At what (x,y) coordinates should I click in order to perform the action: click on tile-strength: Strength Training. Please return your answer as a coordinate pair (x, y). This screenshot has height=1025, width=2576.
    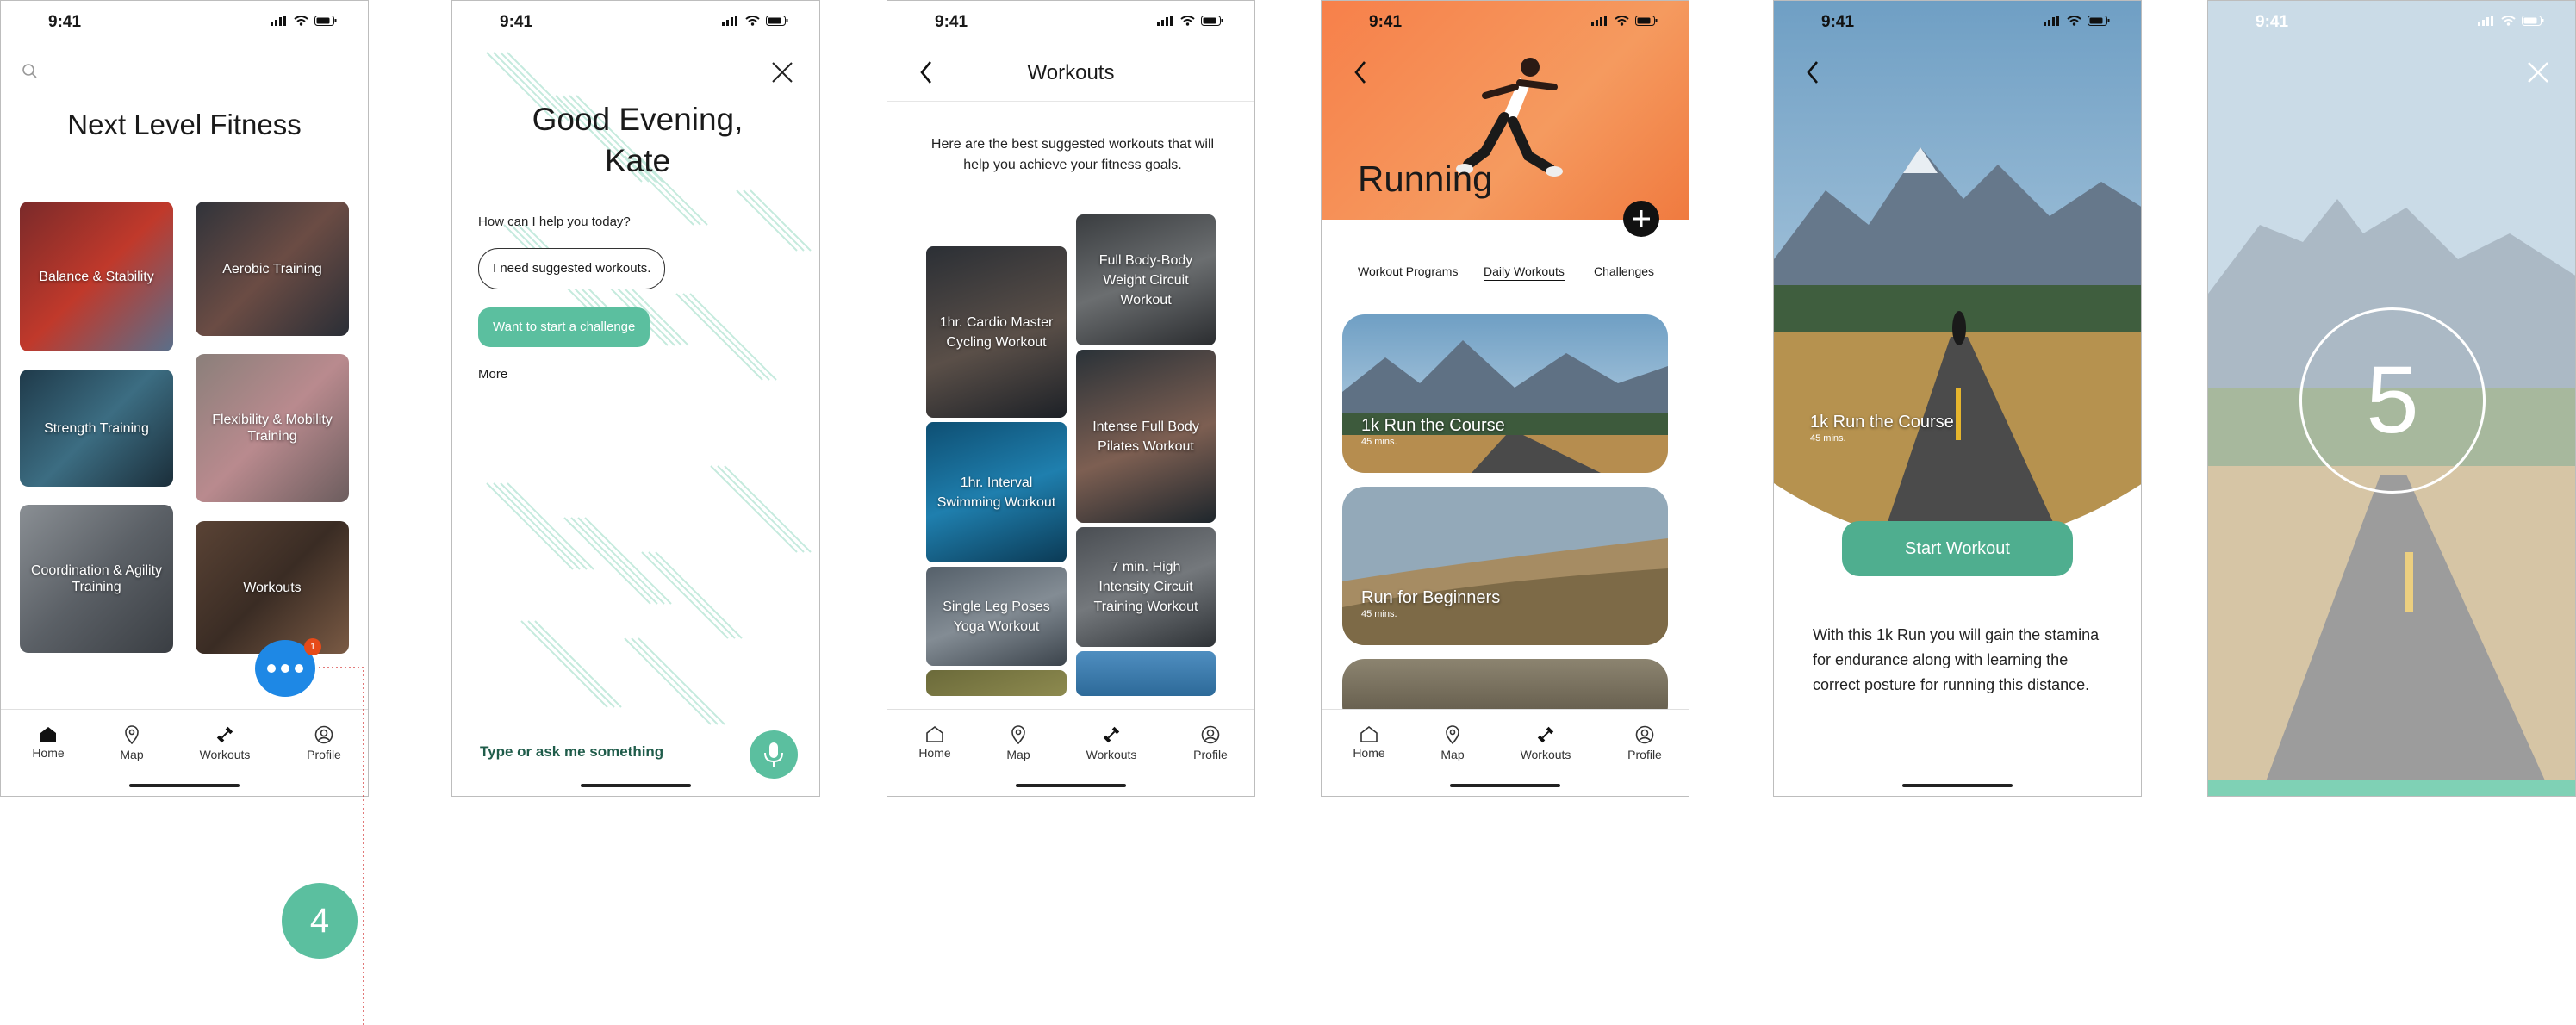
    Looking at the image, I should click on (97, 428).